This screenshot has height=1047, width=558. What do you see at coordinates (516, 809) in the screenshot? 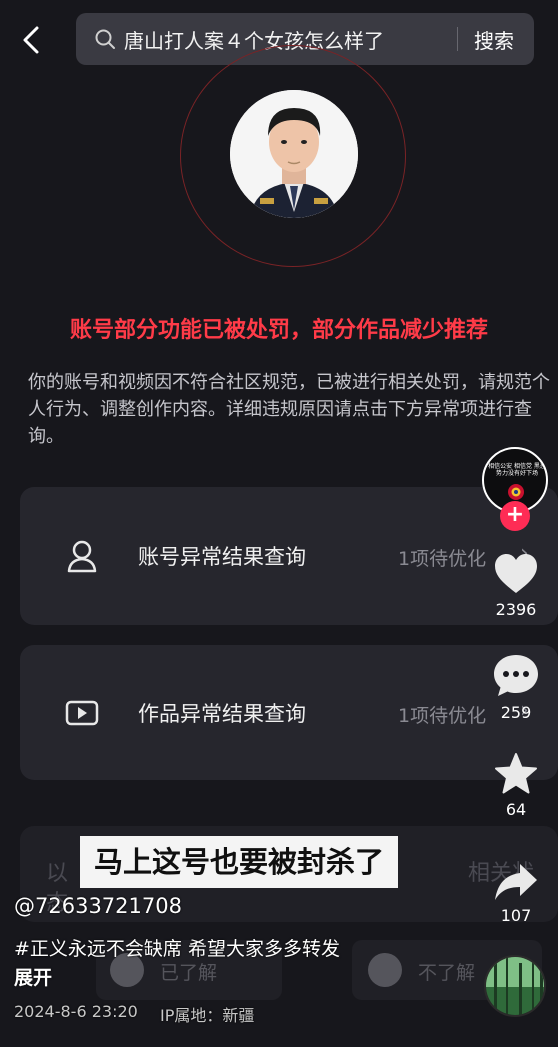
I see `favorite-count: 64` at bounding box center [516, 809].